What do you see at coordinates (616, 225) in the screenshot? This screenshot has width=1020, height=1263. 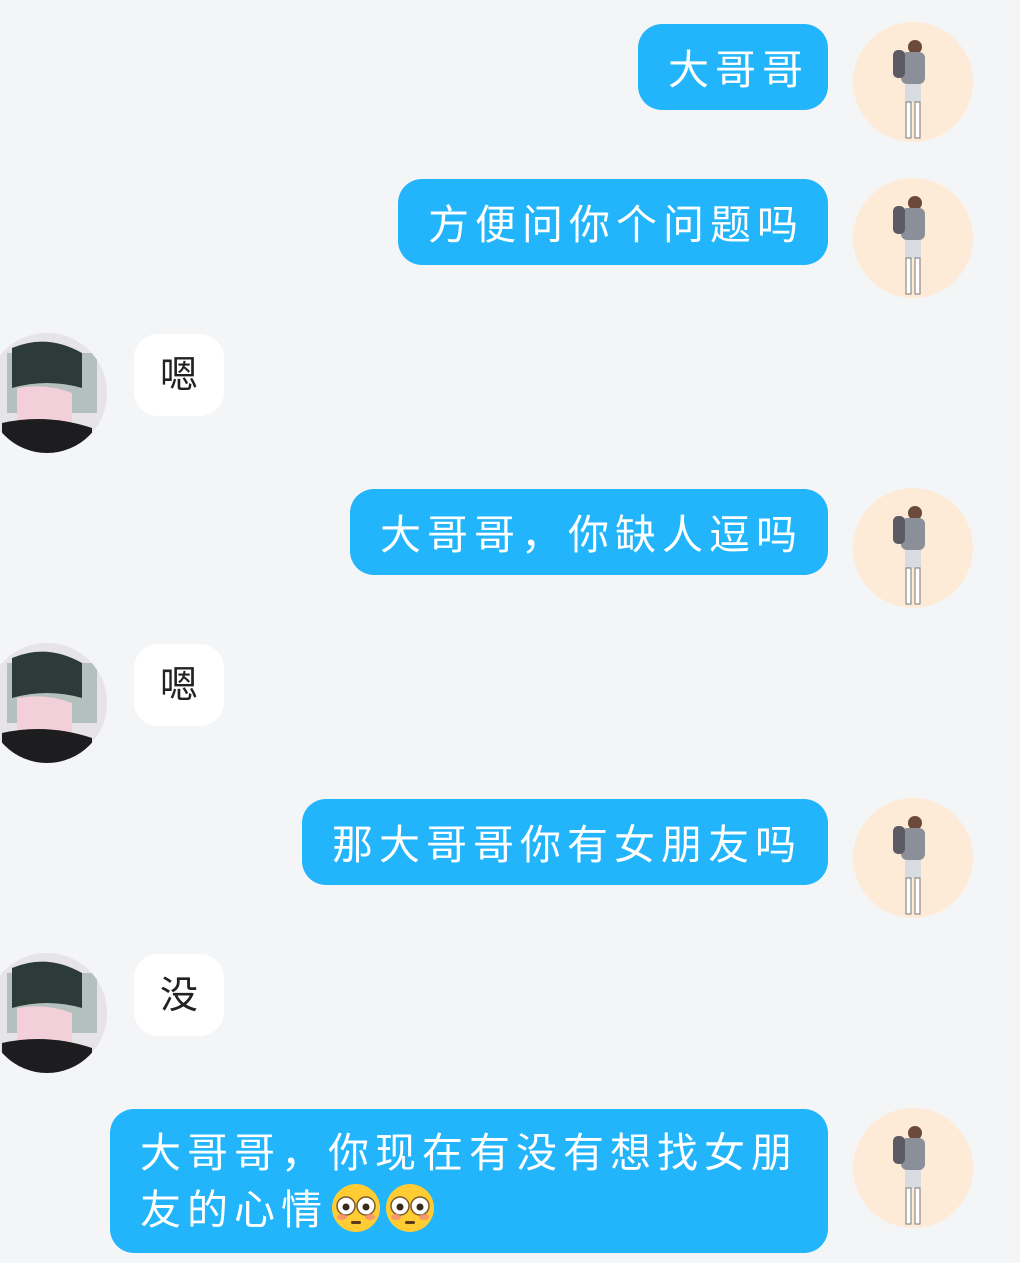 I see `message-text: 方便问你个问题吗` at bounding box center [616, 225].